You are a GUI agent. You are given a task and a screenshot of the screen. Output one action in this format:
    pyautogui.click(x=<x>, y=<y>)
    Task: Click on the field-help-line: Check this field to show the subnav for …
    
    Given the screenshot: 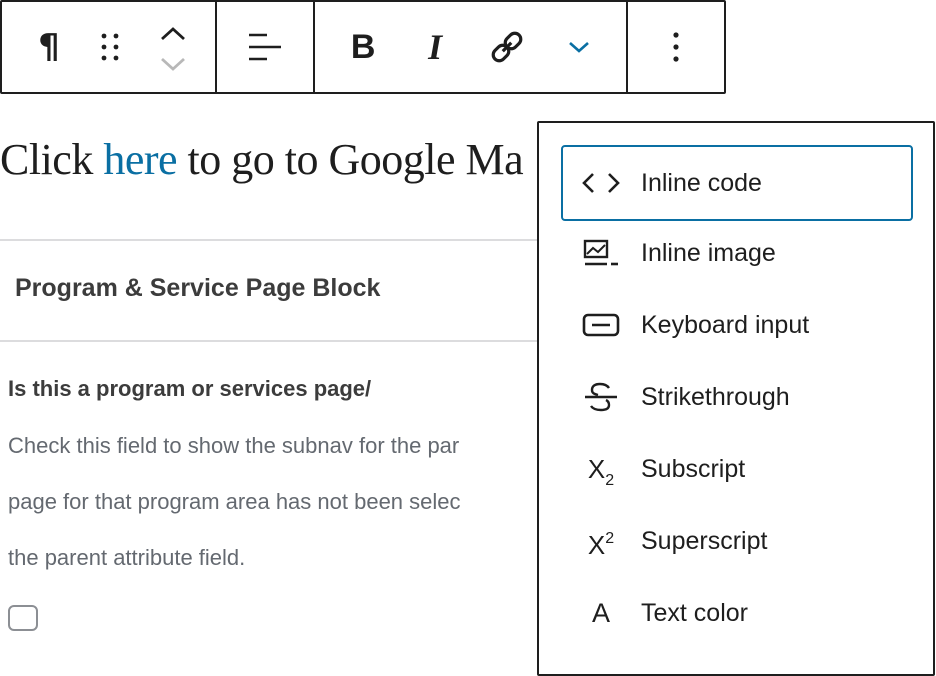 What is the action you would take?
    pyautogui.click(x=234, y=445)
    